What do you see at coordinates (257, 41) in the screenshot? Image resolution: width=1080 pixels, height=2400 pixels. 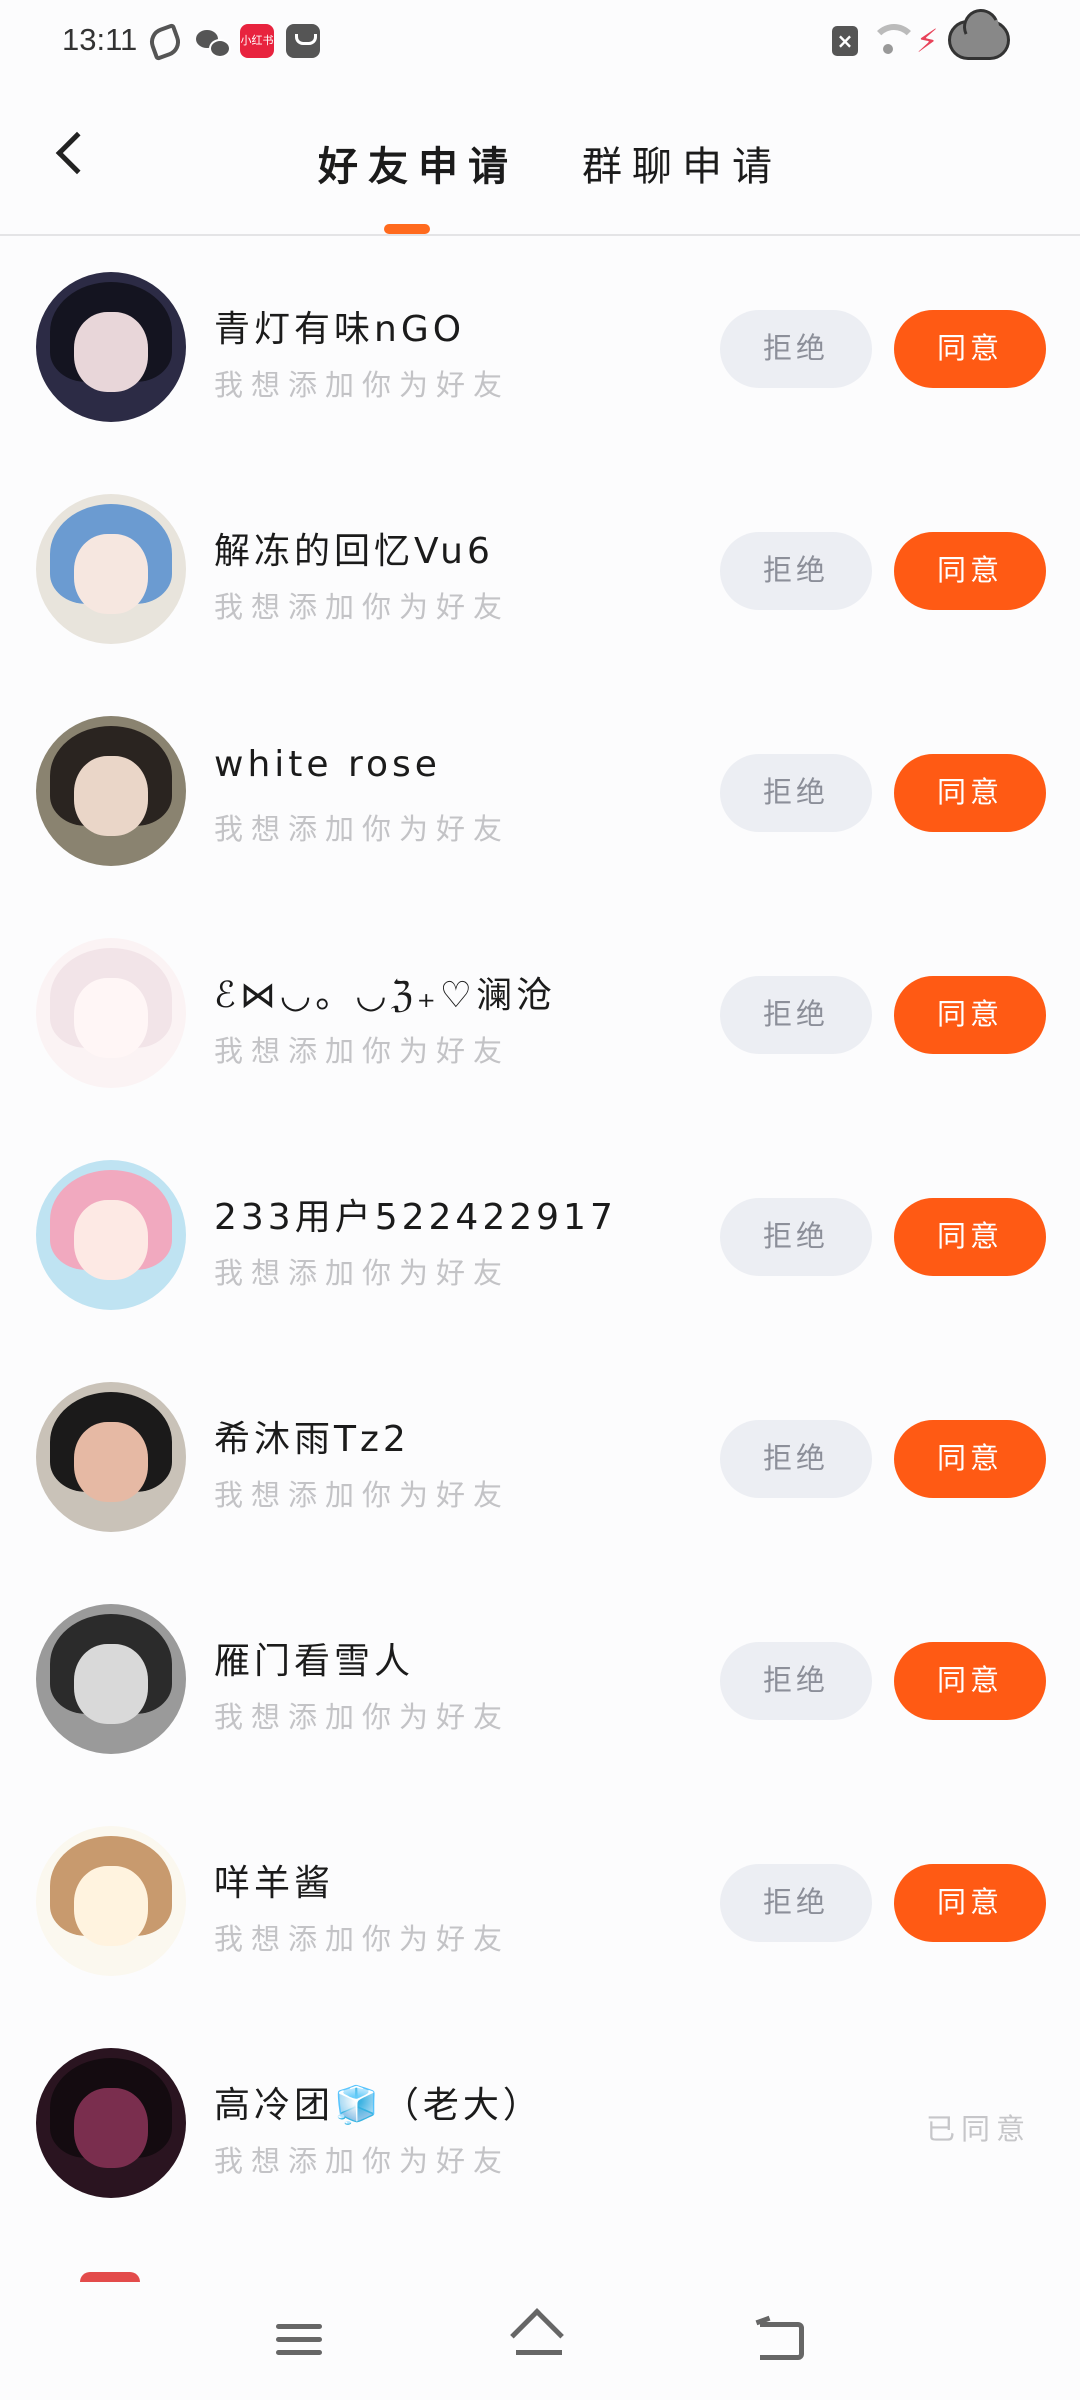 I see `redbook-icon: 小红书` at bounding box center [257, 41].